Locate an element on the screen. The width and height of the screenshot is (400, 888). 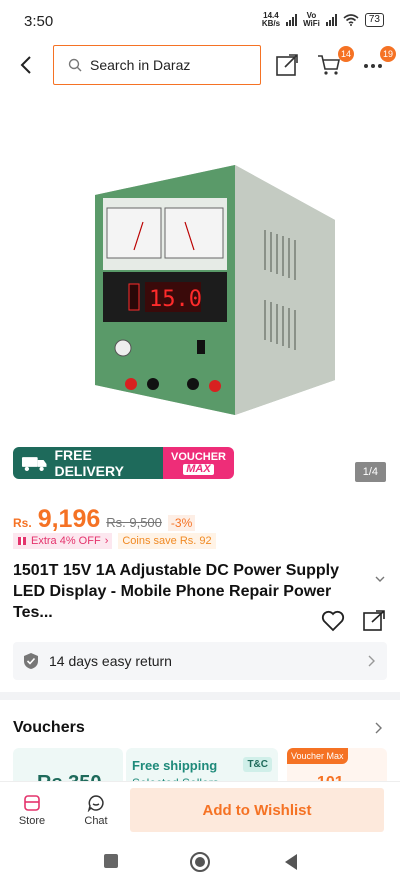
old-price: Rs. 9,500 is located at coordinates (134, 522).